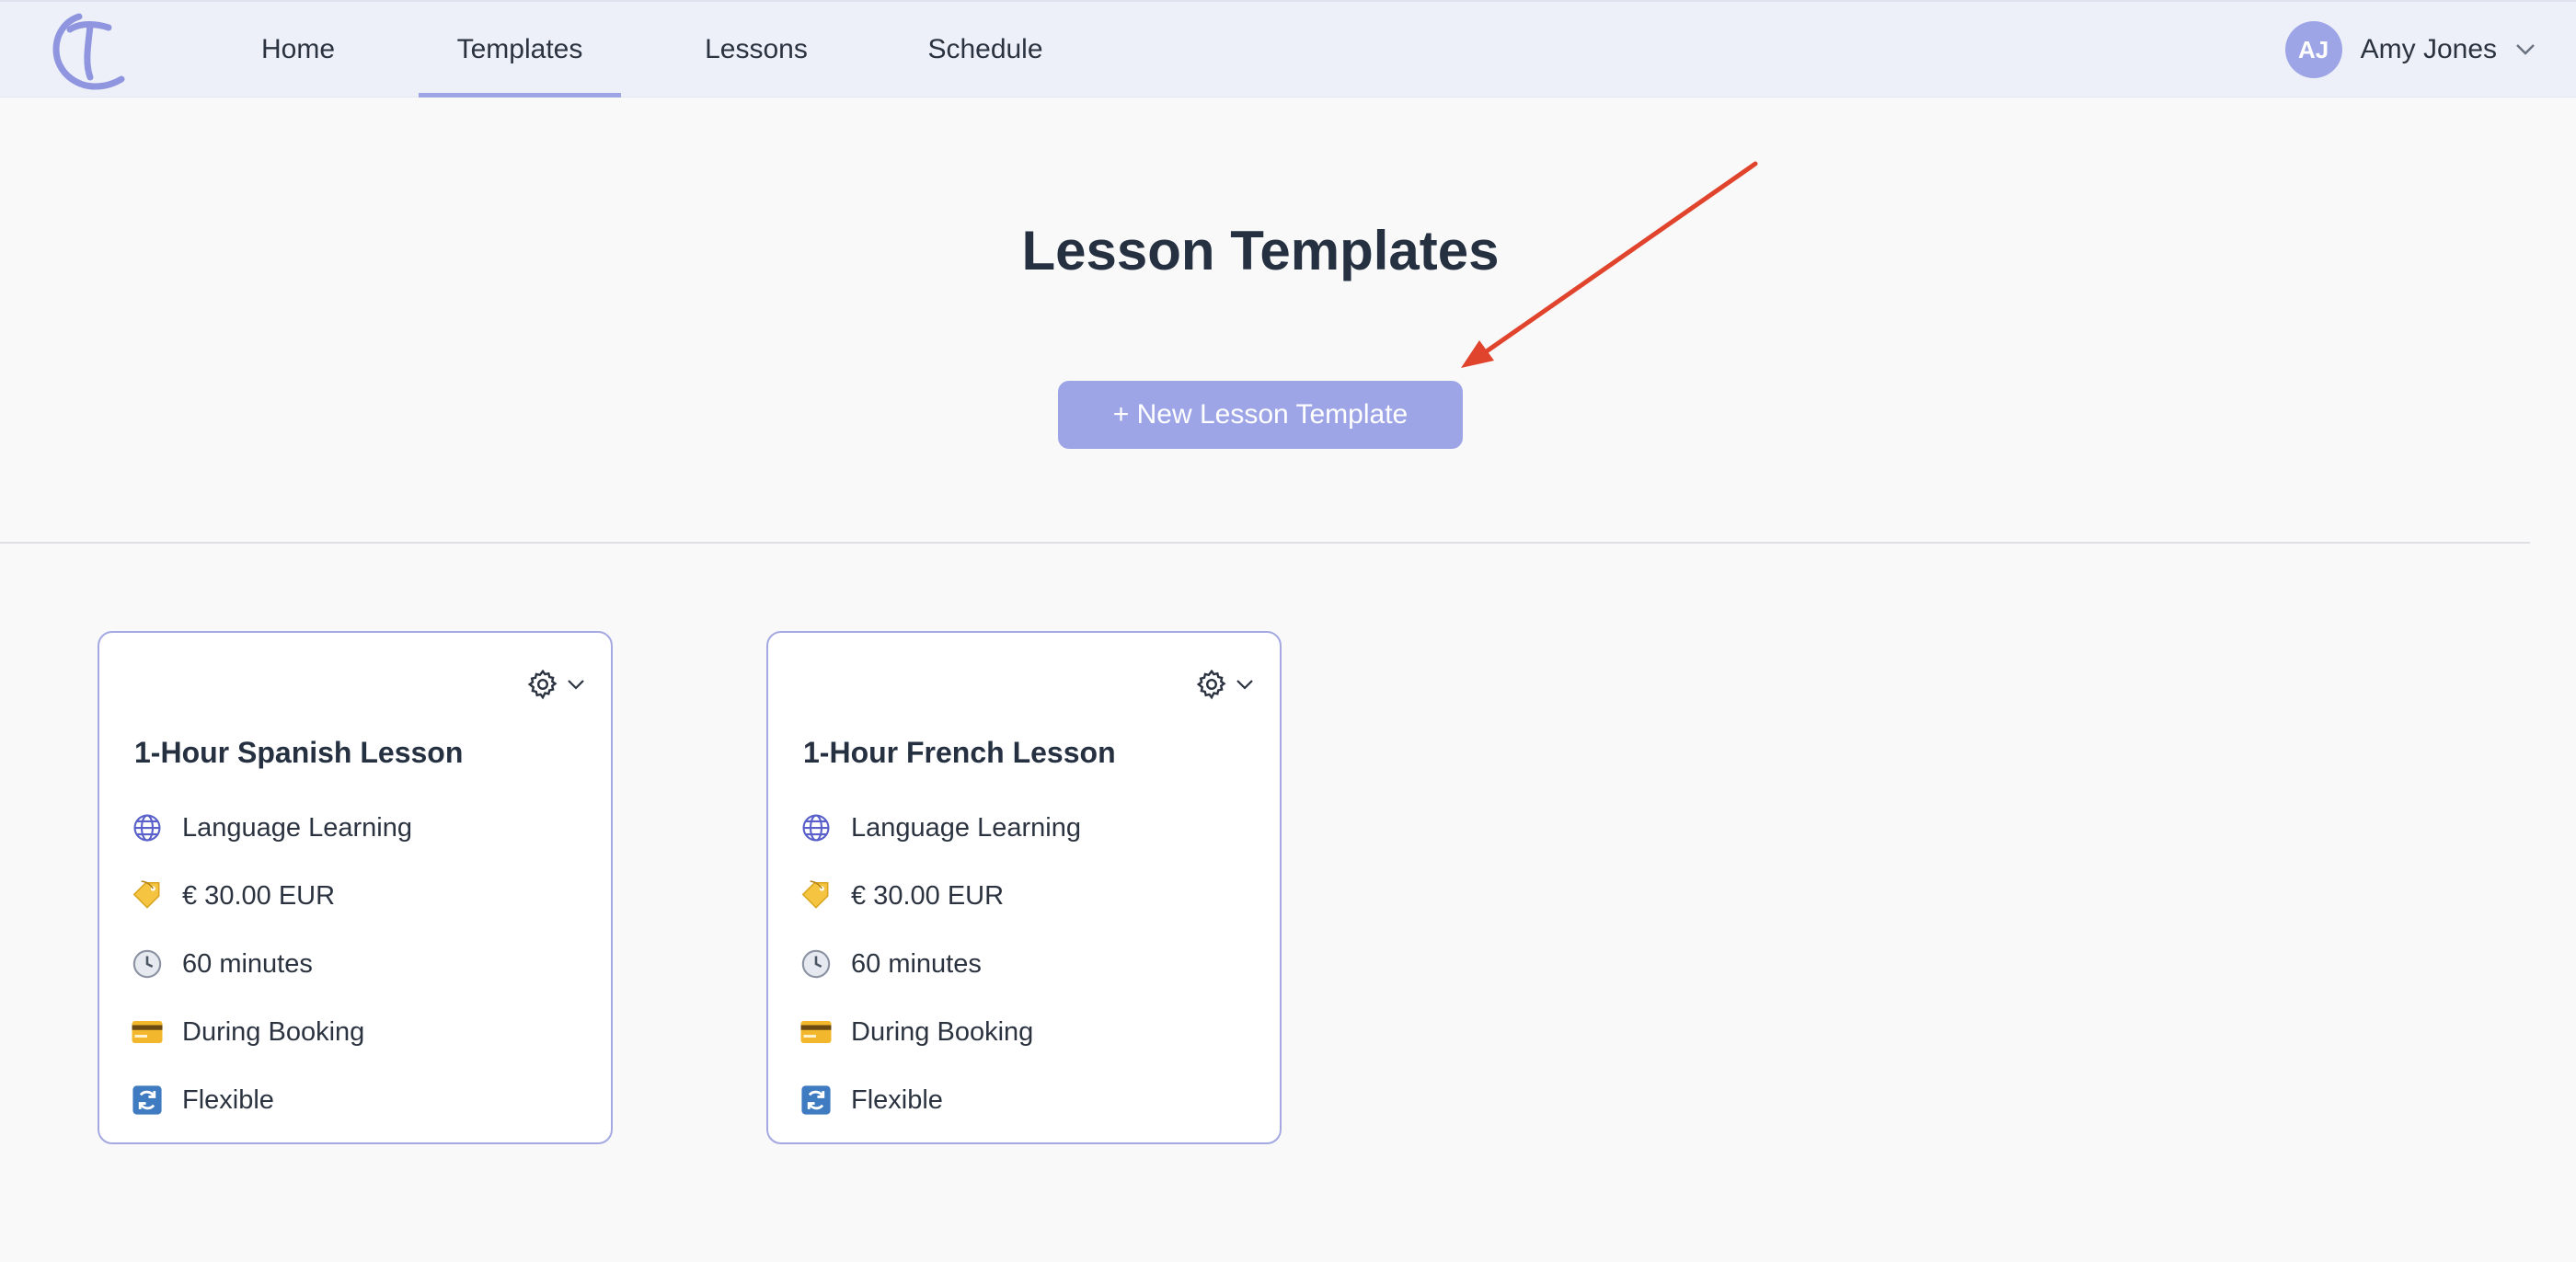  I want to click on nav-schedule: Schedule, so click(985, 50).